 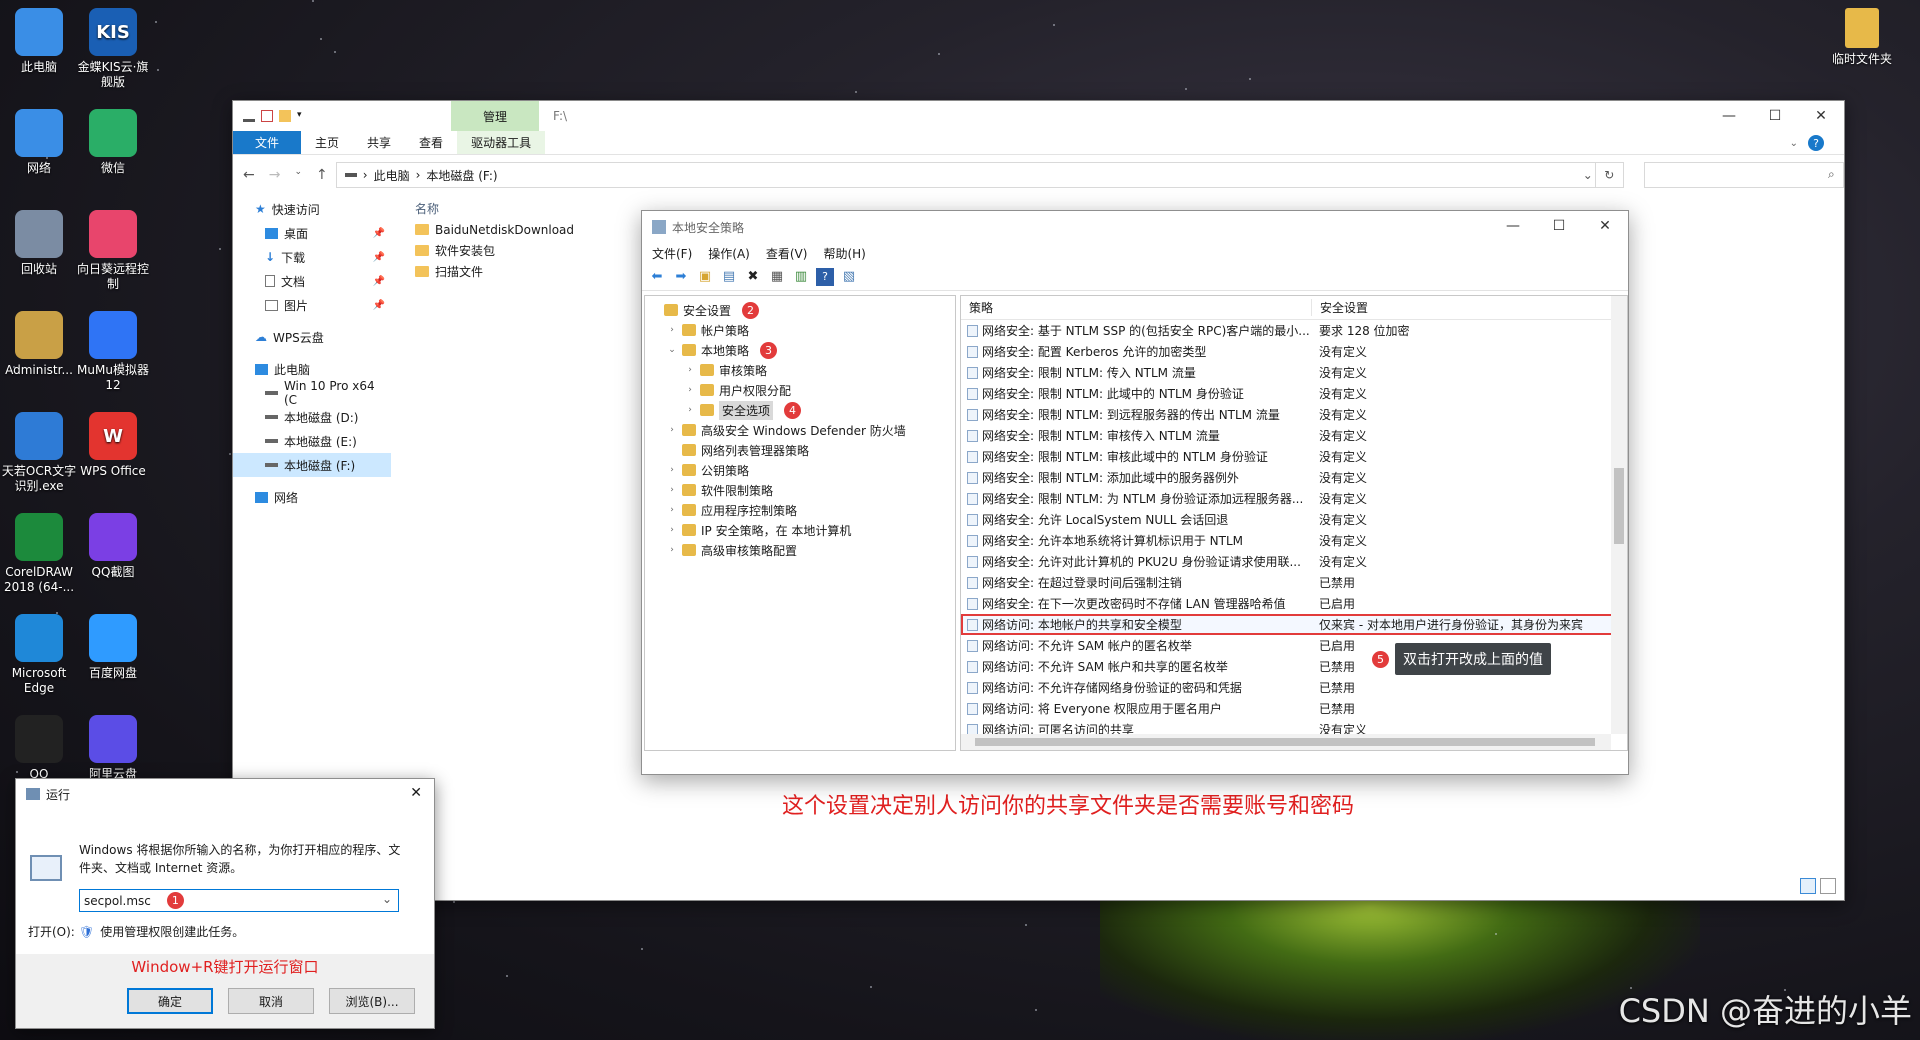 I want to click on menu-action: 操作(A), so click(x=729, y=253).